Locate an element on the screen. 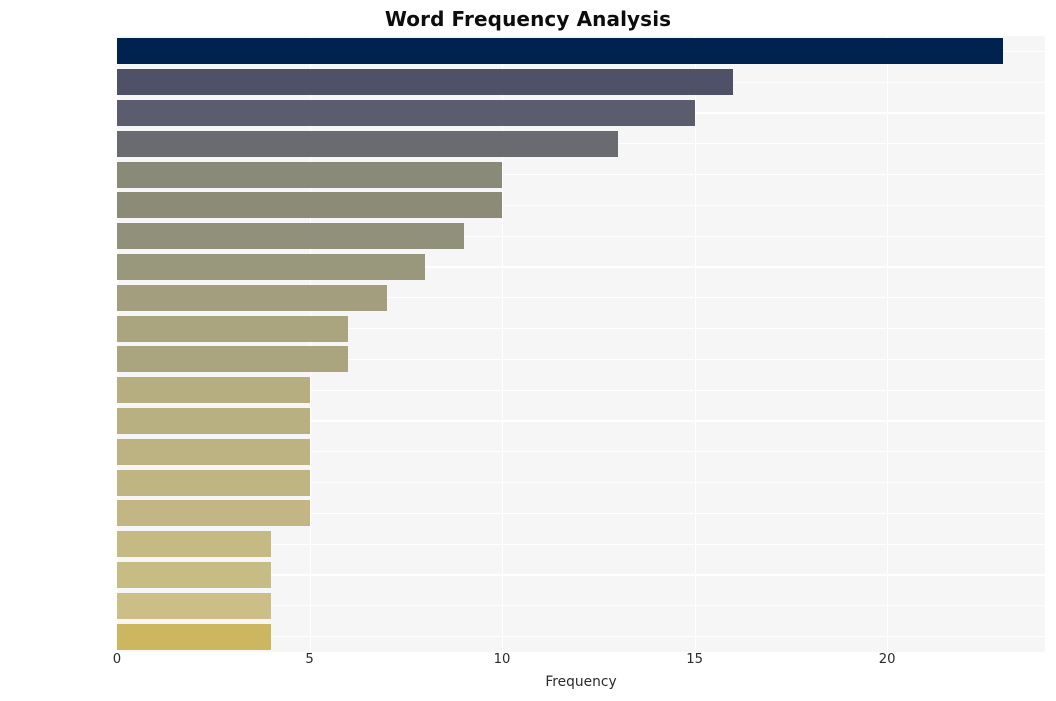  chart-title: Word Frequency Analysis is located at coordinates (528, 19).